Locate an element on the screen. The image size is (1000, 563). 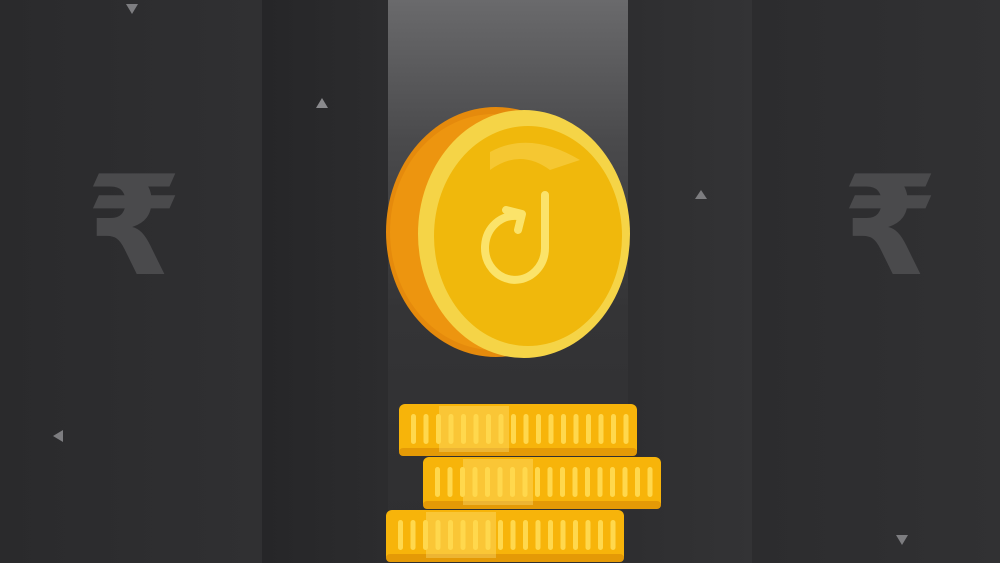
gold-coin is located at coordinates (508, 232).